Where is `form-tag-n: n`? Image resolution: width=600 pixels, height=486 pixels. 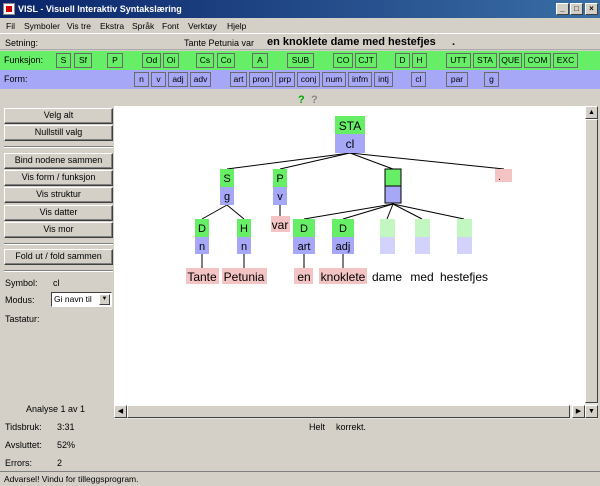
form-tag-n: n is located at coordinates (141, 79).